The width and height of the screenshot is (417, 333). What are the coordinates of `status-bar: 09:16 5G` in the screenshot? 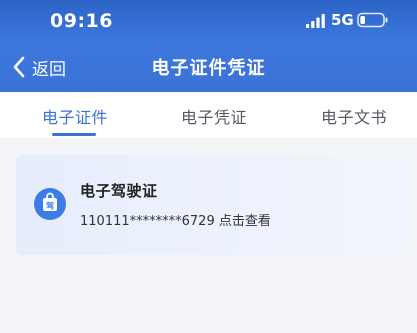 It's located at (208, 21).